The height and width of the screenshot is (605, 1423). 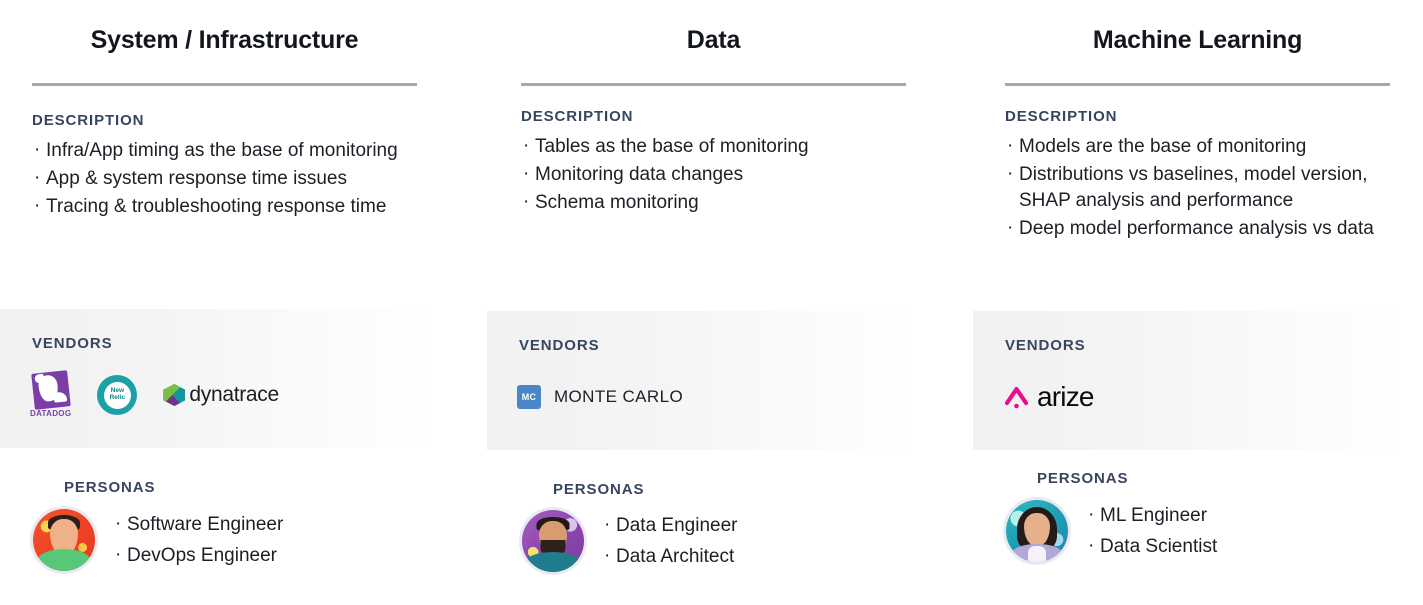 I want to click on monte-carlo-icon: MC, so click(x=529, y=397).